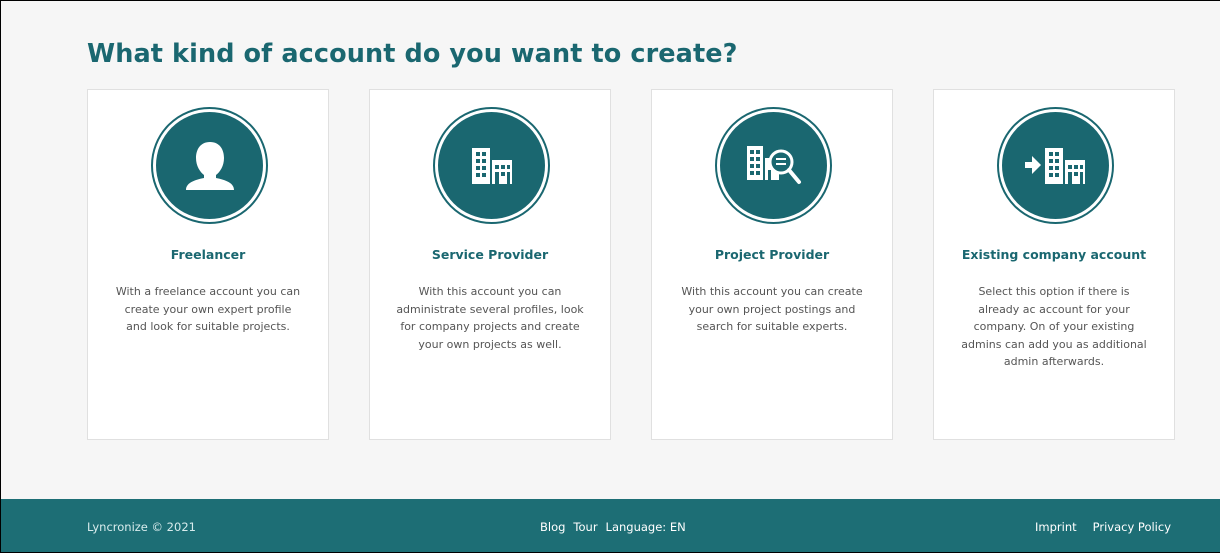 This screenshot has width=1221, height=553. Describe the element at coordinates (1054, 254) in the screenshot. I see `card-title: Existing company account` at that location.